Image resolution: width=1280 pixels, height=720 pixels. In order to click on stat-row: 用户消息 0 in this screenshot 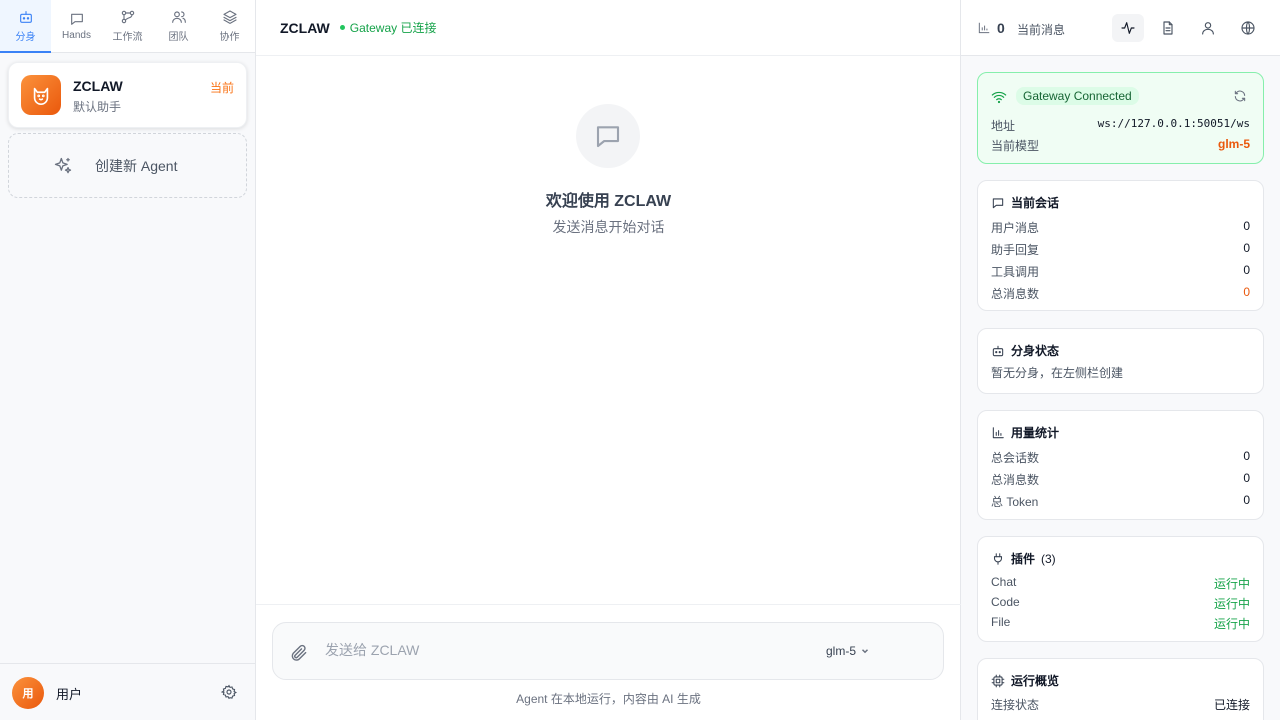, I will do `click(1120, 227)`.